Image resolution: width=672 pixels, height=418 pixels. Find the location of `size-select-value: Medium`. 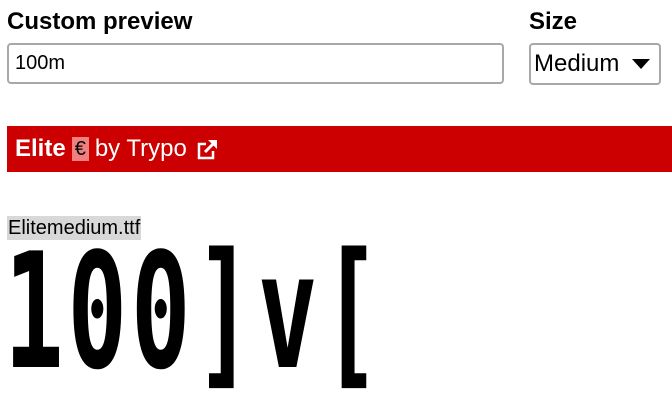

size-select-value: Medium is located at coordinates (577, 63).